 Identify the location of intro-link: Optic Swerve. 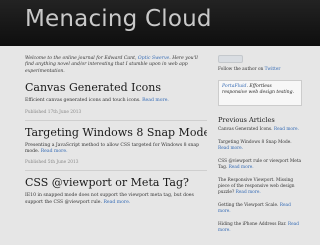
(153, 58).